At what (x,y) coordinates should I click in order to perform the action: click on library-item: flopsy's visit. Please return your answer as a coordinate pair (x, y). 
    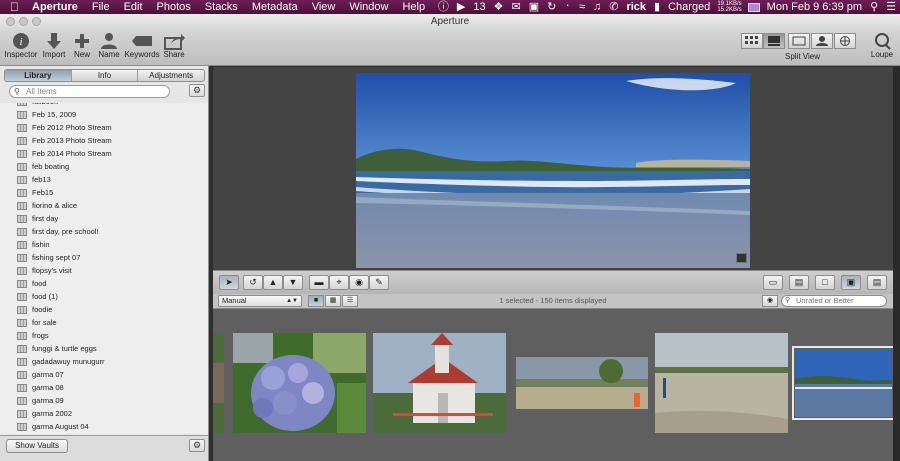
    Looking at the image, I should click on (104, 270).